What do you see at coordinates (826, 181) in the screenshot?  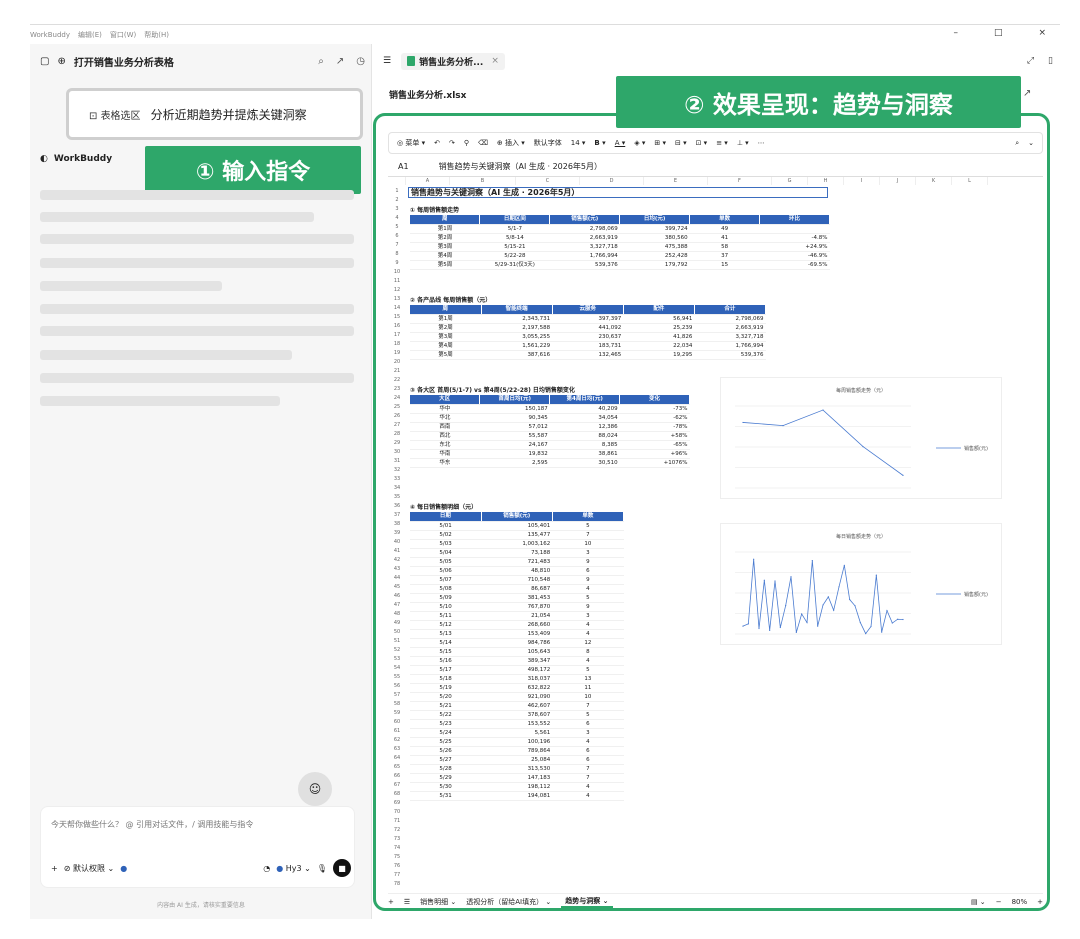 I see `column-header: H` at bounding box center [826, 181].